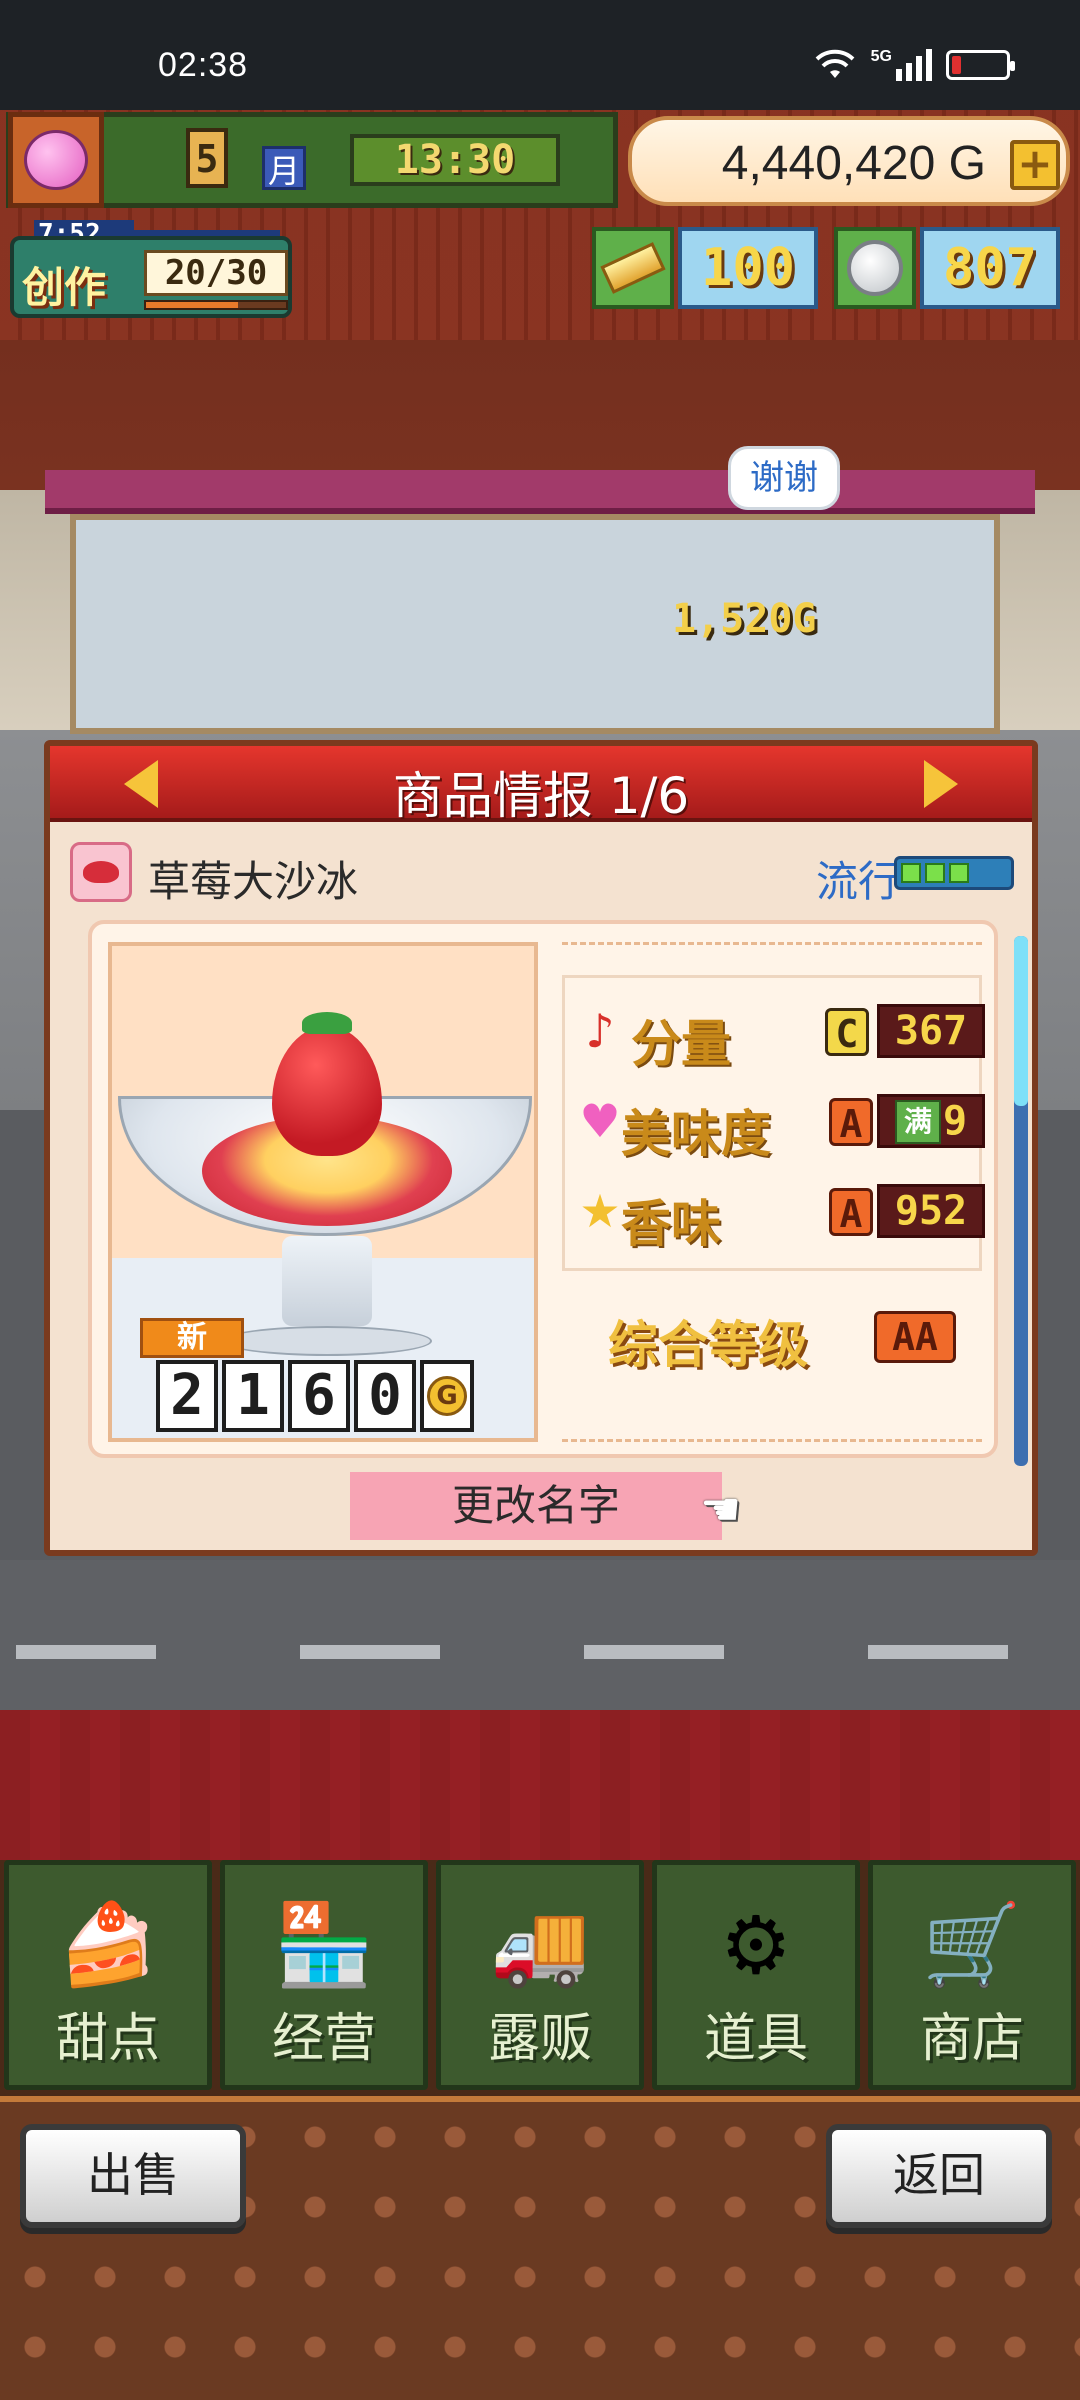 The width and height of the screenshot is (1080, 2400). I want to click on gold-bar-count: 100, so click(748, 268).